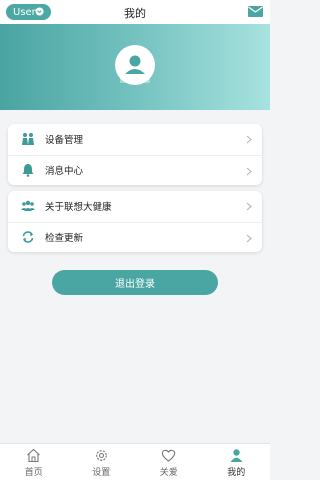  I want to click on page-title: 我的, so click(135, 13).